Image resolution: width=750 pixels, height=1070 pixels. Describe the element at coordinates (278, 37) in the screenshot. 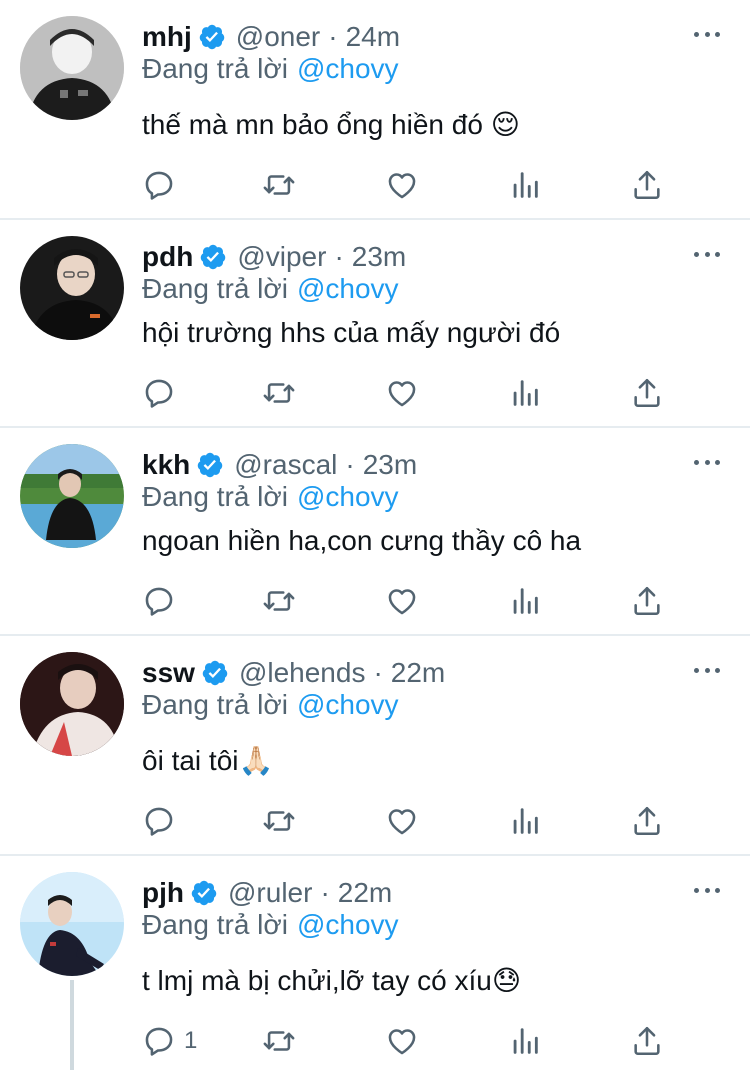

I see `user-handle: @oner` at that location.